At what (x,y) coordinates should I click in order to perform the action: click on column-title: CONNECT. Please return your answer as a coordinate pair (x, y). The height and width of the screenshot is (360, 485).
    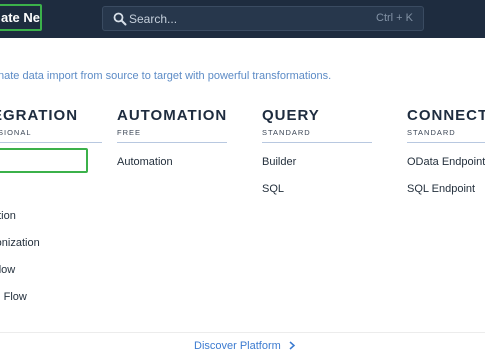
    Looking at the image, I should click on (446, 115).